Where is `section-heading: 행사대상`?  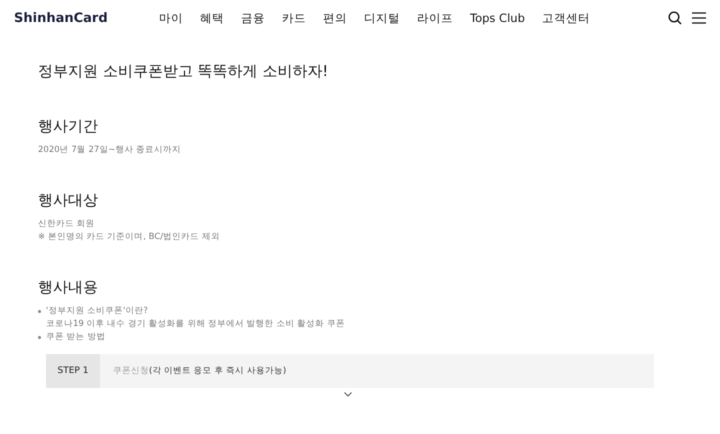
section-heading: 행사대상 is located at coordinates (68, 200).